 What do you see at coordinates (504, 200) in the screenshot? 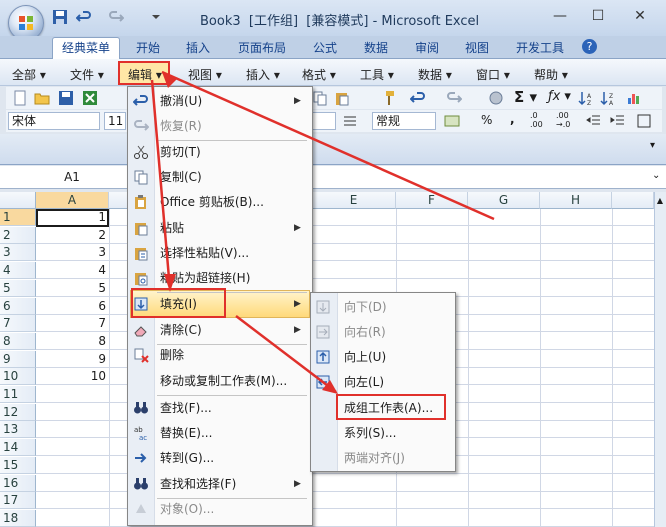
I see `column-header-g: G` at bounding box center [504, 200].